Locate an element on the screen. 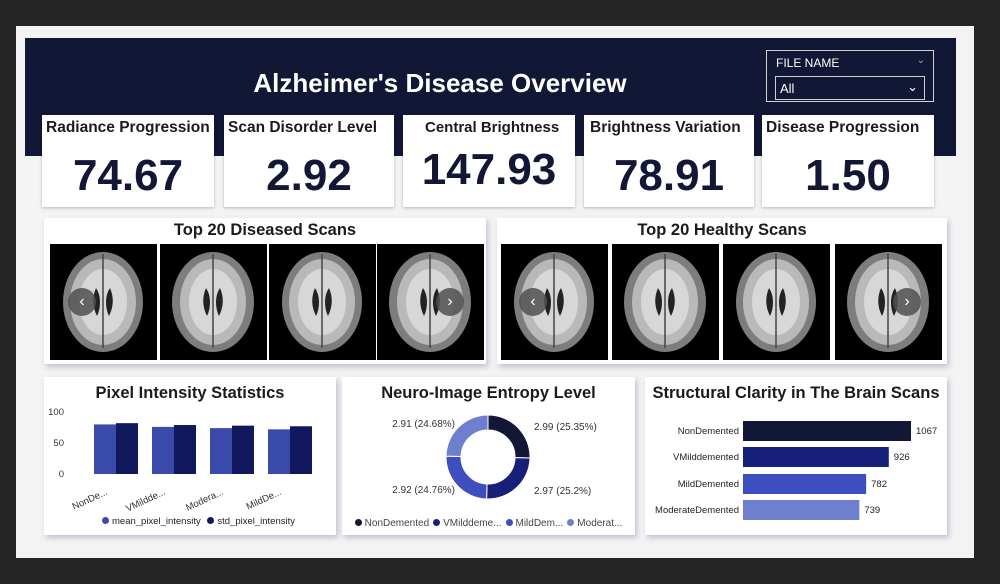 The width and height of the screenshot is (1000, 584). chart-legend: mean_pixel_intensity std_pixel_intensity is located at coordinates (198, 521).